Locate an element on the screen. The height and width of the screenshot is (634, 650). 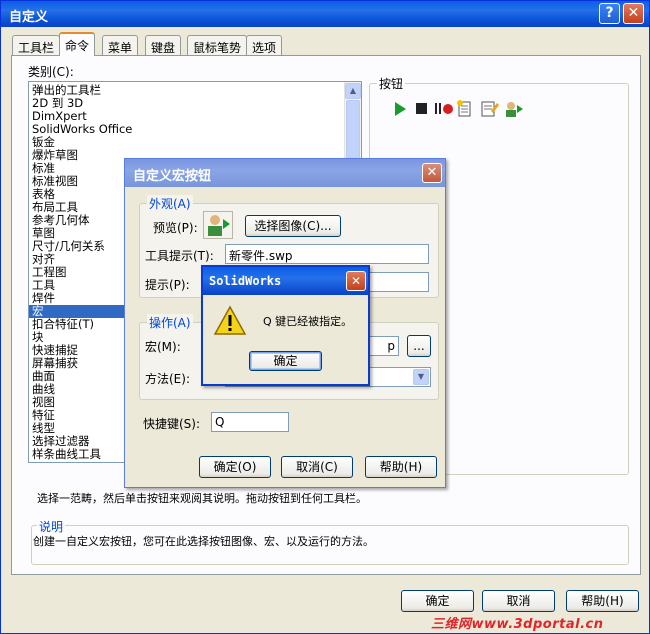
macro-ok-button: 确定(O) is located at coordinates (235, 467).